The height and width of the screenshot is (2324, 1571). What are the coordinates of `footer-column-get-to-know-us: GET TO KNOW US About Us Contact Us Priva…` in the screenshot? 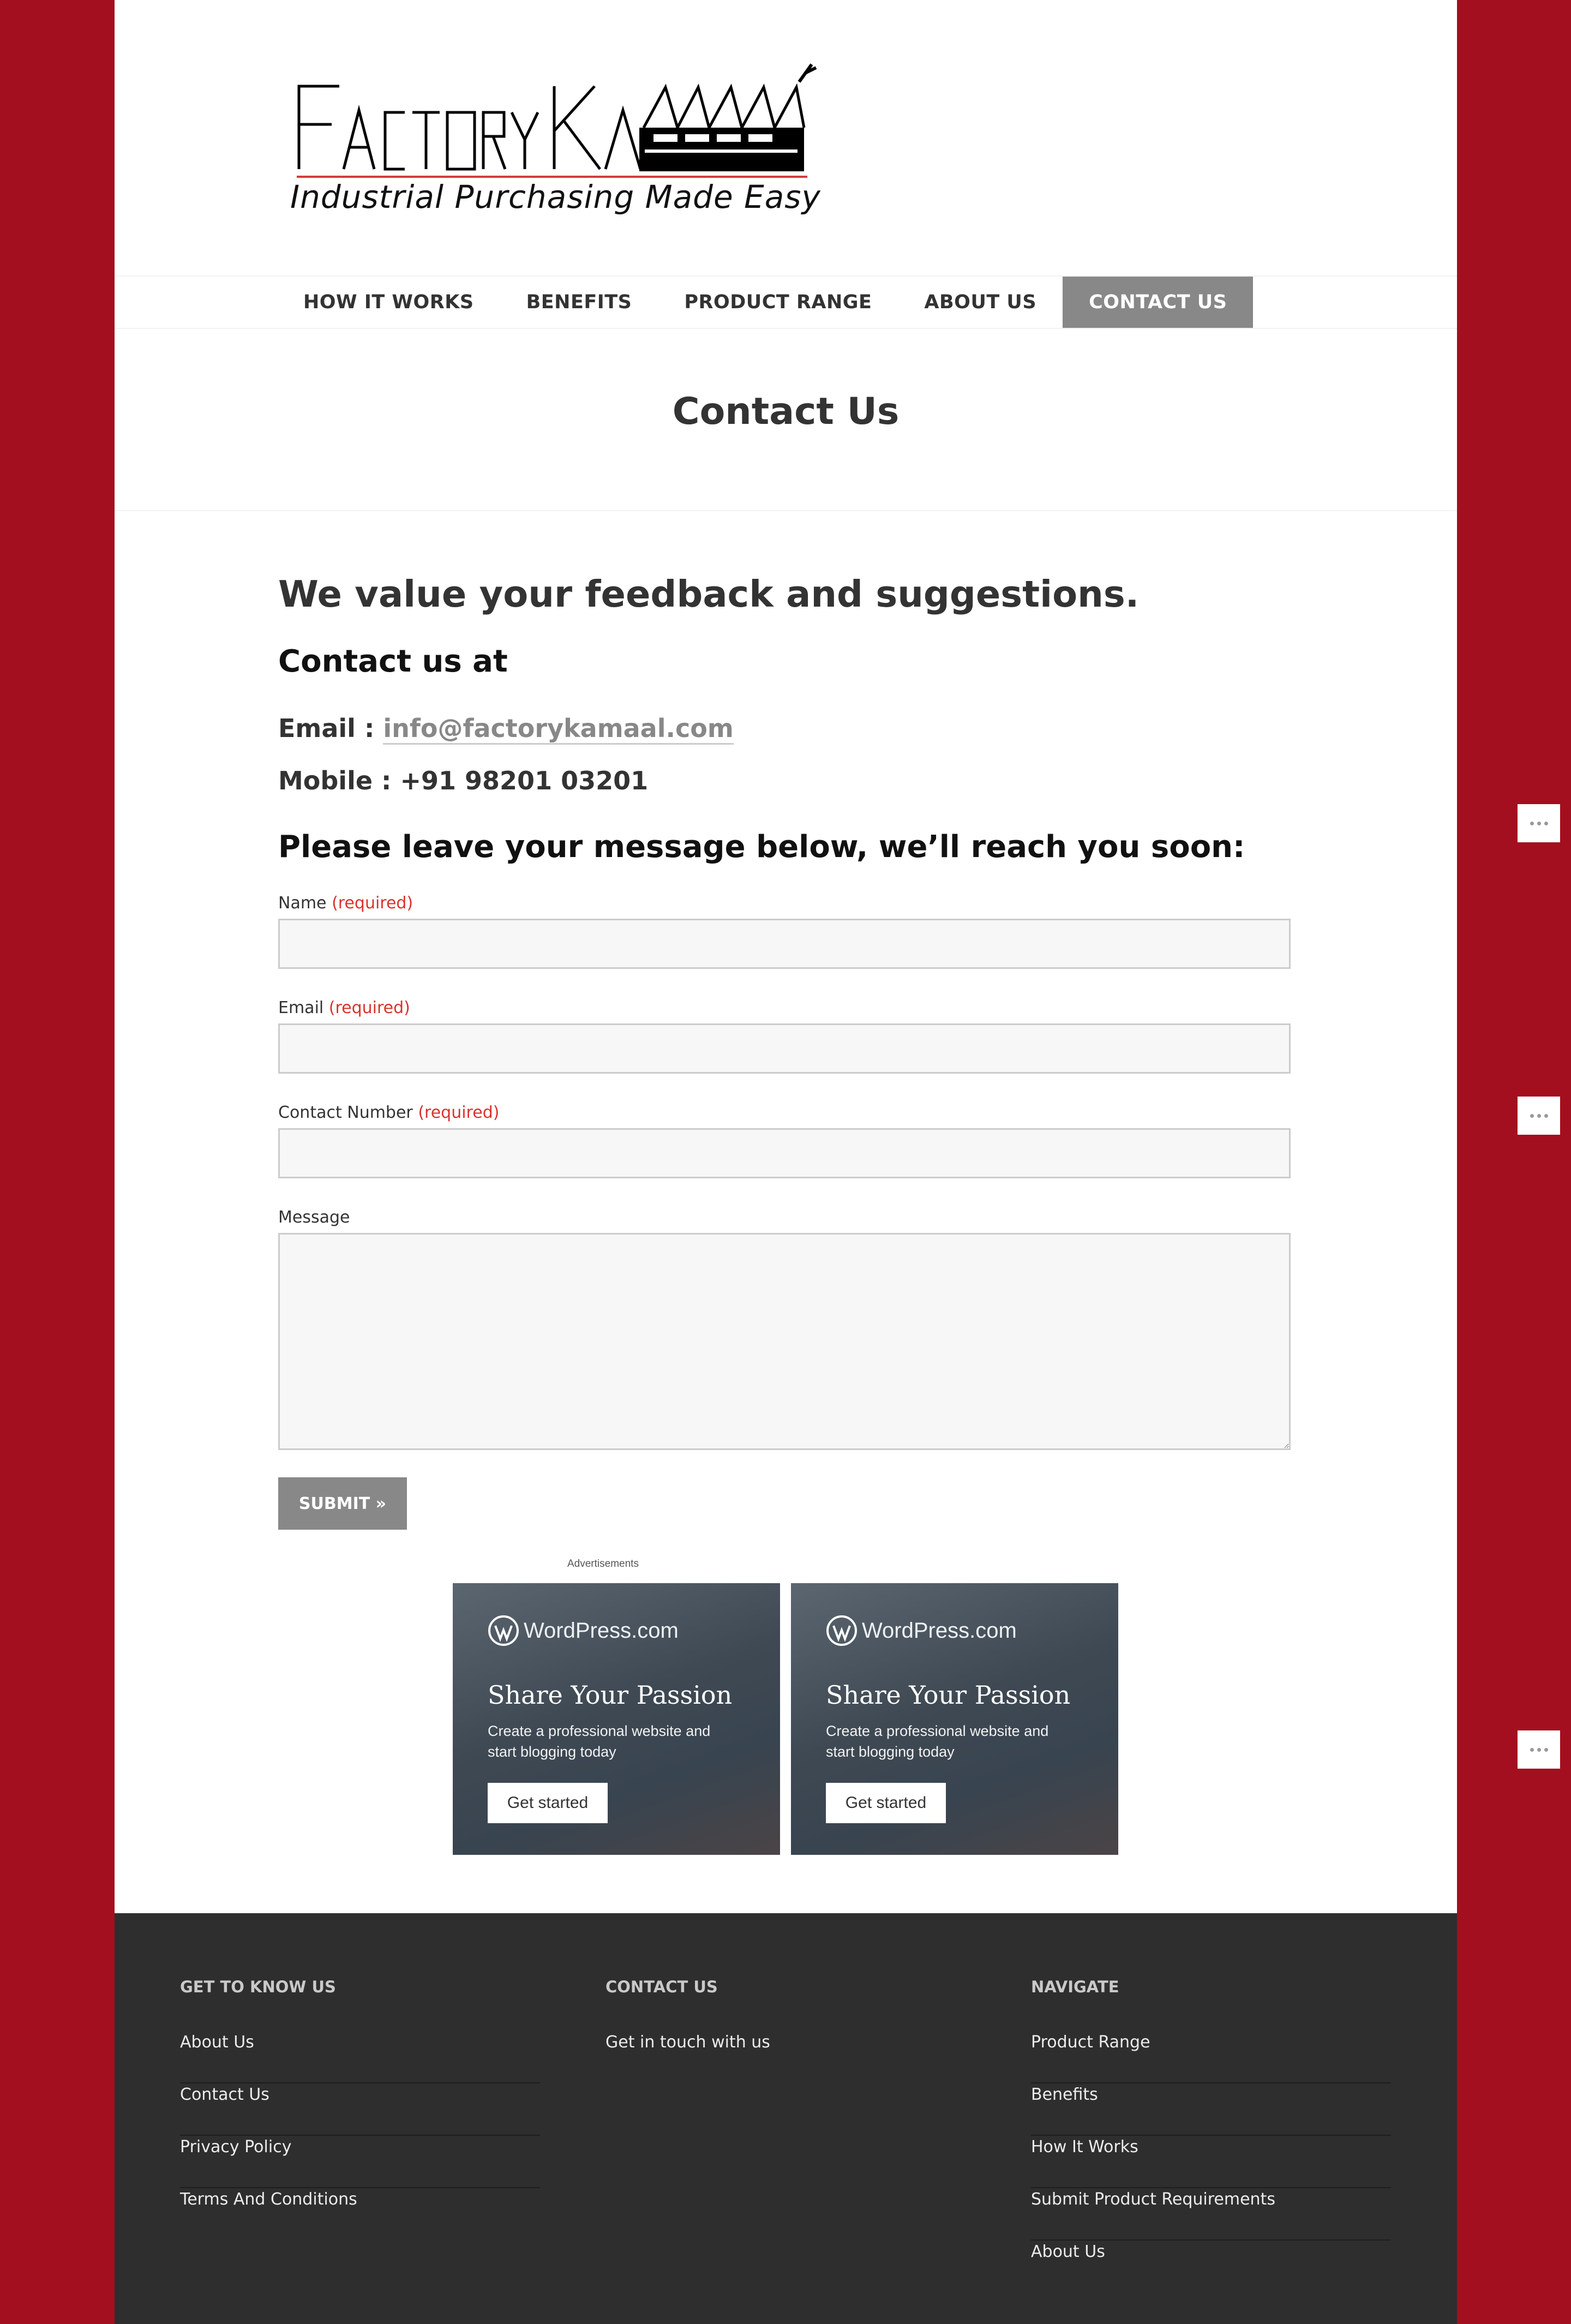 It's located at (360, 2109).